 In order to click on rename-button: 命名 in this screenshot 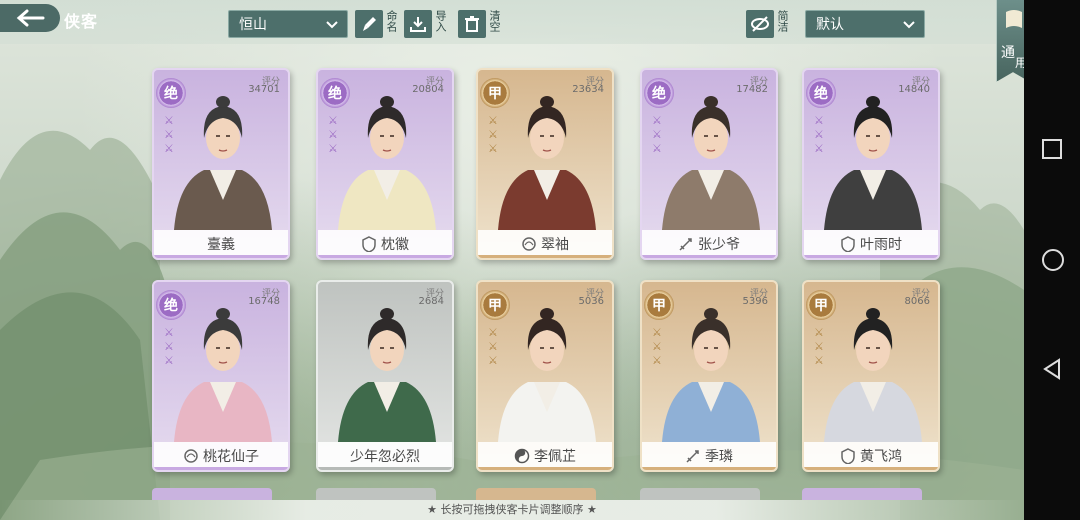, I will do `click(376, 24)`.